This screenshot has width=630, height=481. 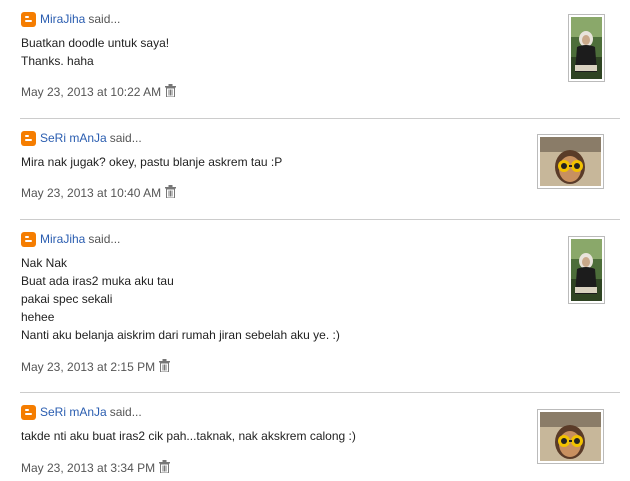 I want to click on comment-line: Nak Nak, so click(x=44, y=263).